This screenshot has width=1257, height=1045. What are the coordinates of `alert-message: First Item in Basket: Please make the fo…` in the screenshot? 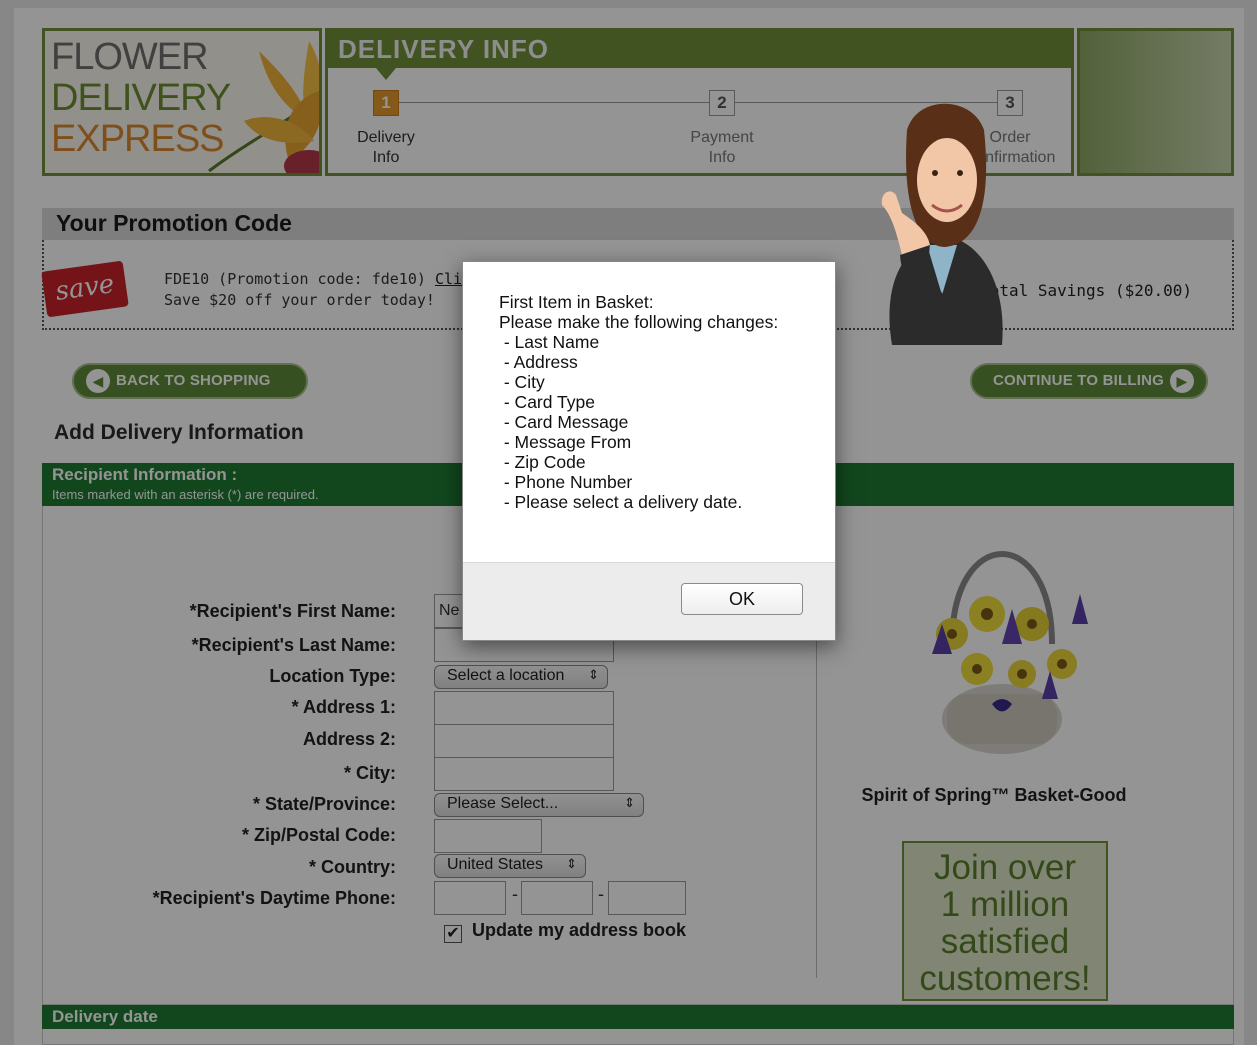 It's located at (639, 402).